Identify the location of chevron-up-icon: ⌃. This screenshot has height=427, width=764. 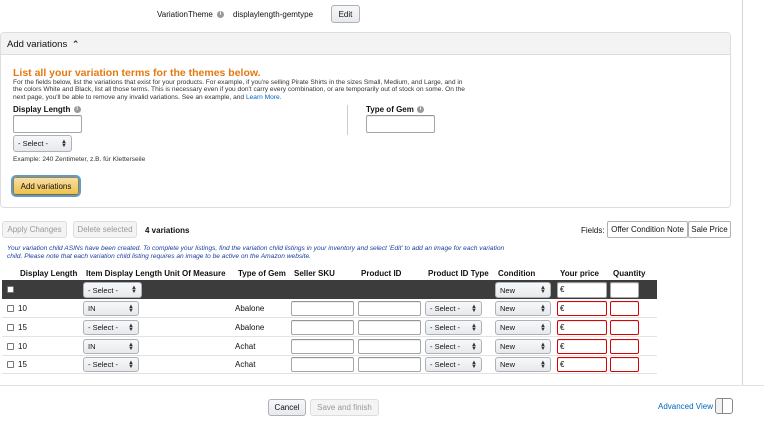
(75, 44).